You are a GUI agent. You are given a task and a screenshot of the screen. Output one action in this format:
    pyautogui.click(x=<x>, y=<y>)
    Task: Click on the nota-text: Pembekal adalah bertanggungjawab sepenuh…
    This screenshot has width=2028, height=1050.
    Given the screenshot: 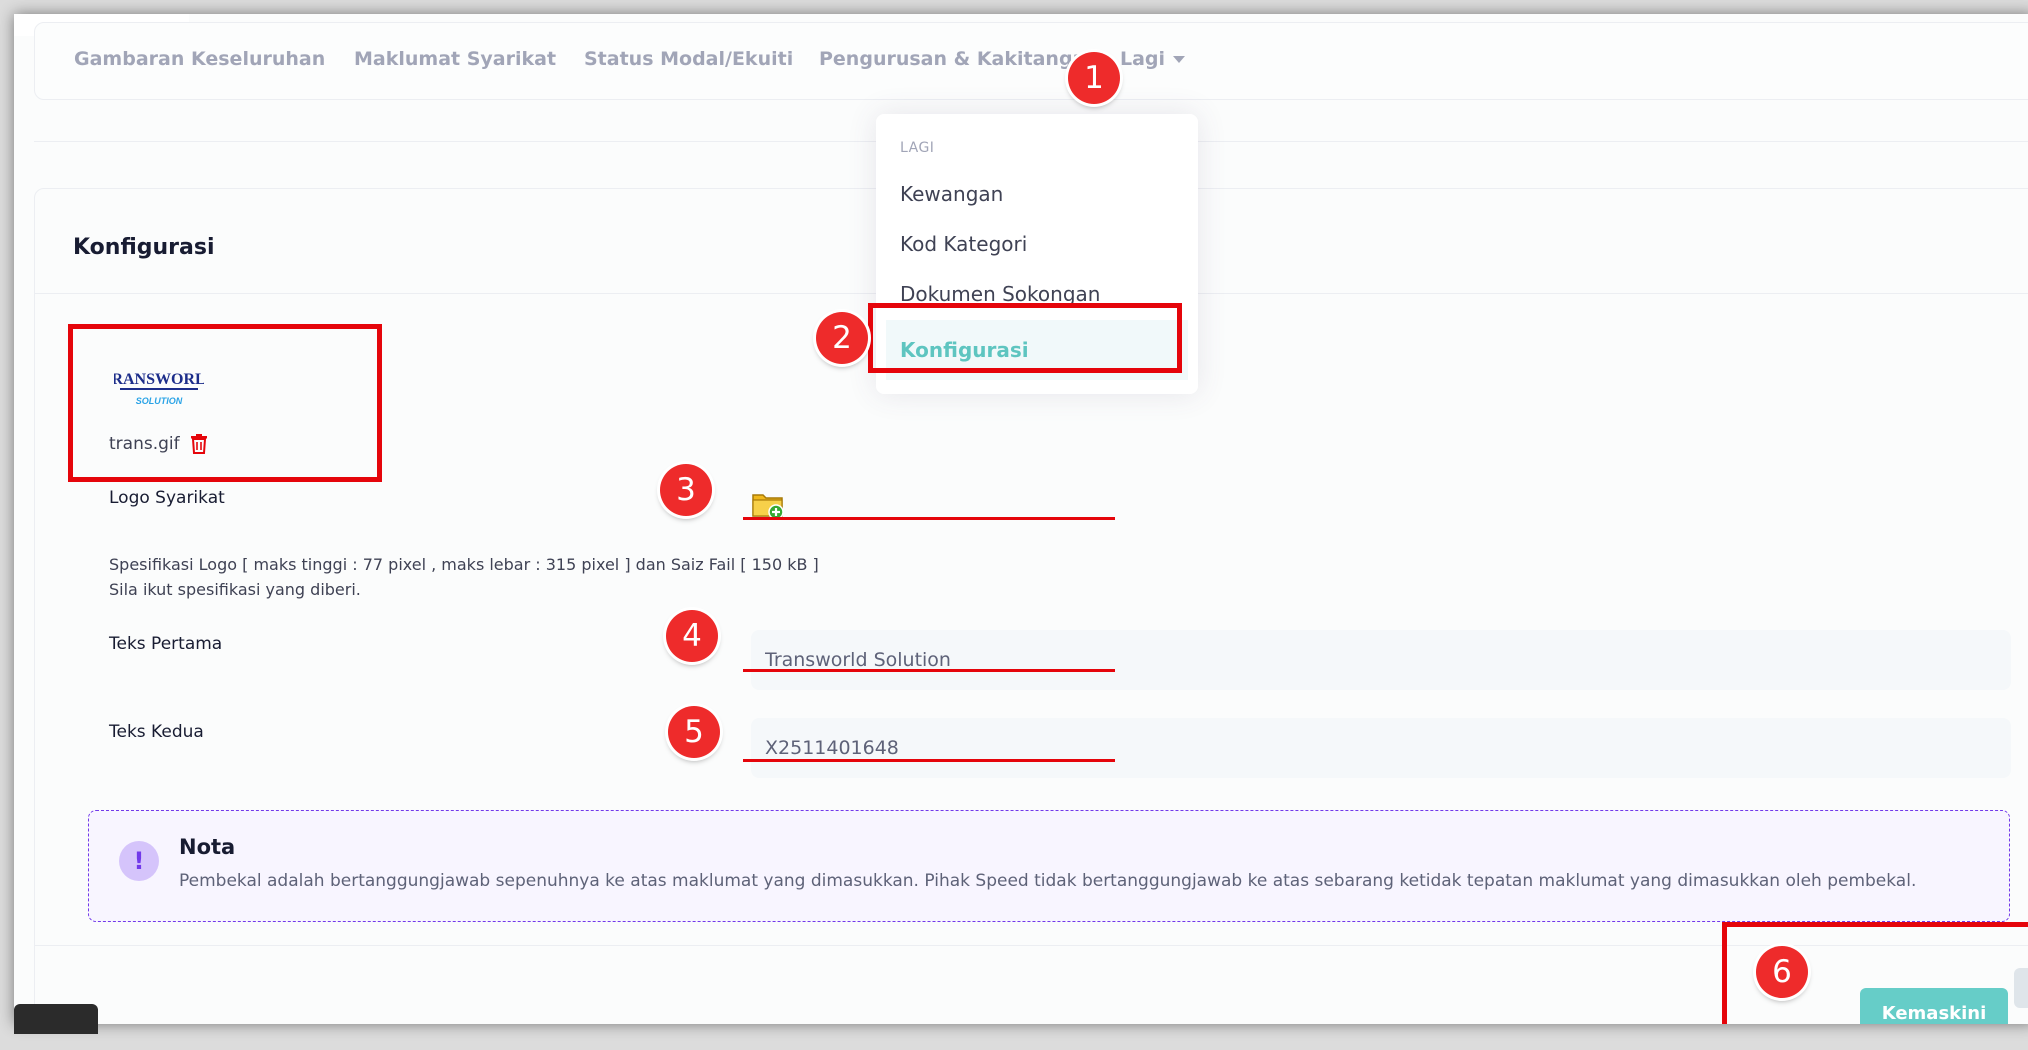 What is the action you would take?
    pyautogui.click(x=1048, y=881)
    